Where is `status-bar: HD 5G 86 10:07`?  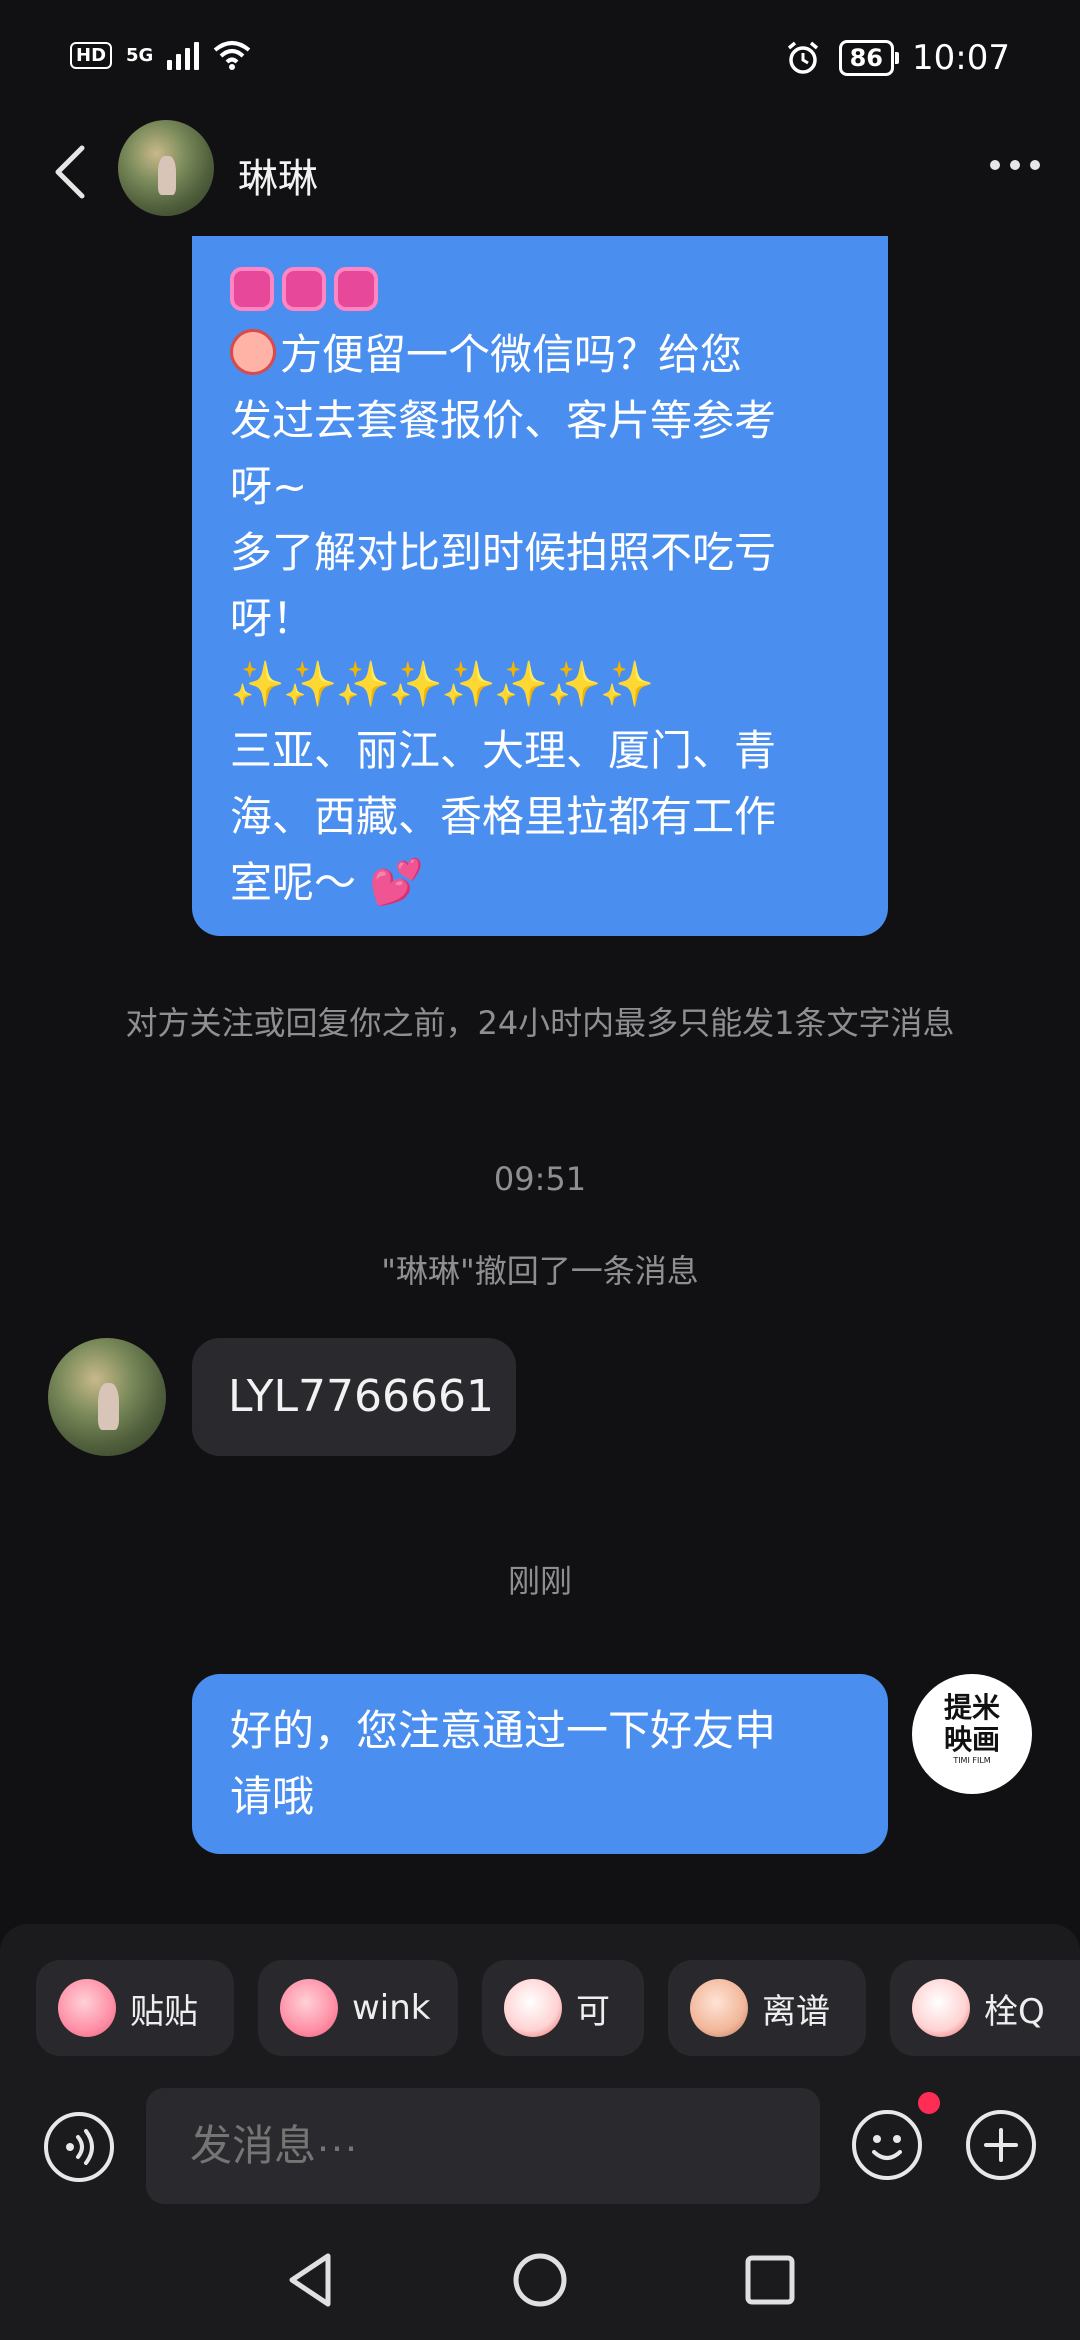
status-bar: HD 5G 86 10:07 is located at coordinates (540, 60).